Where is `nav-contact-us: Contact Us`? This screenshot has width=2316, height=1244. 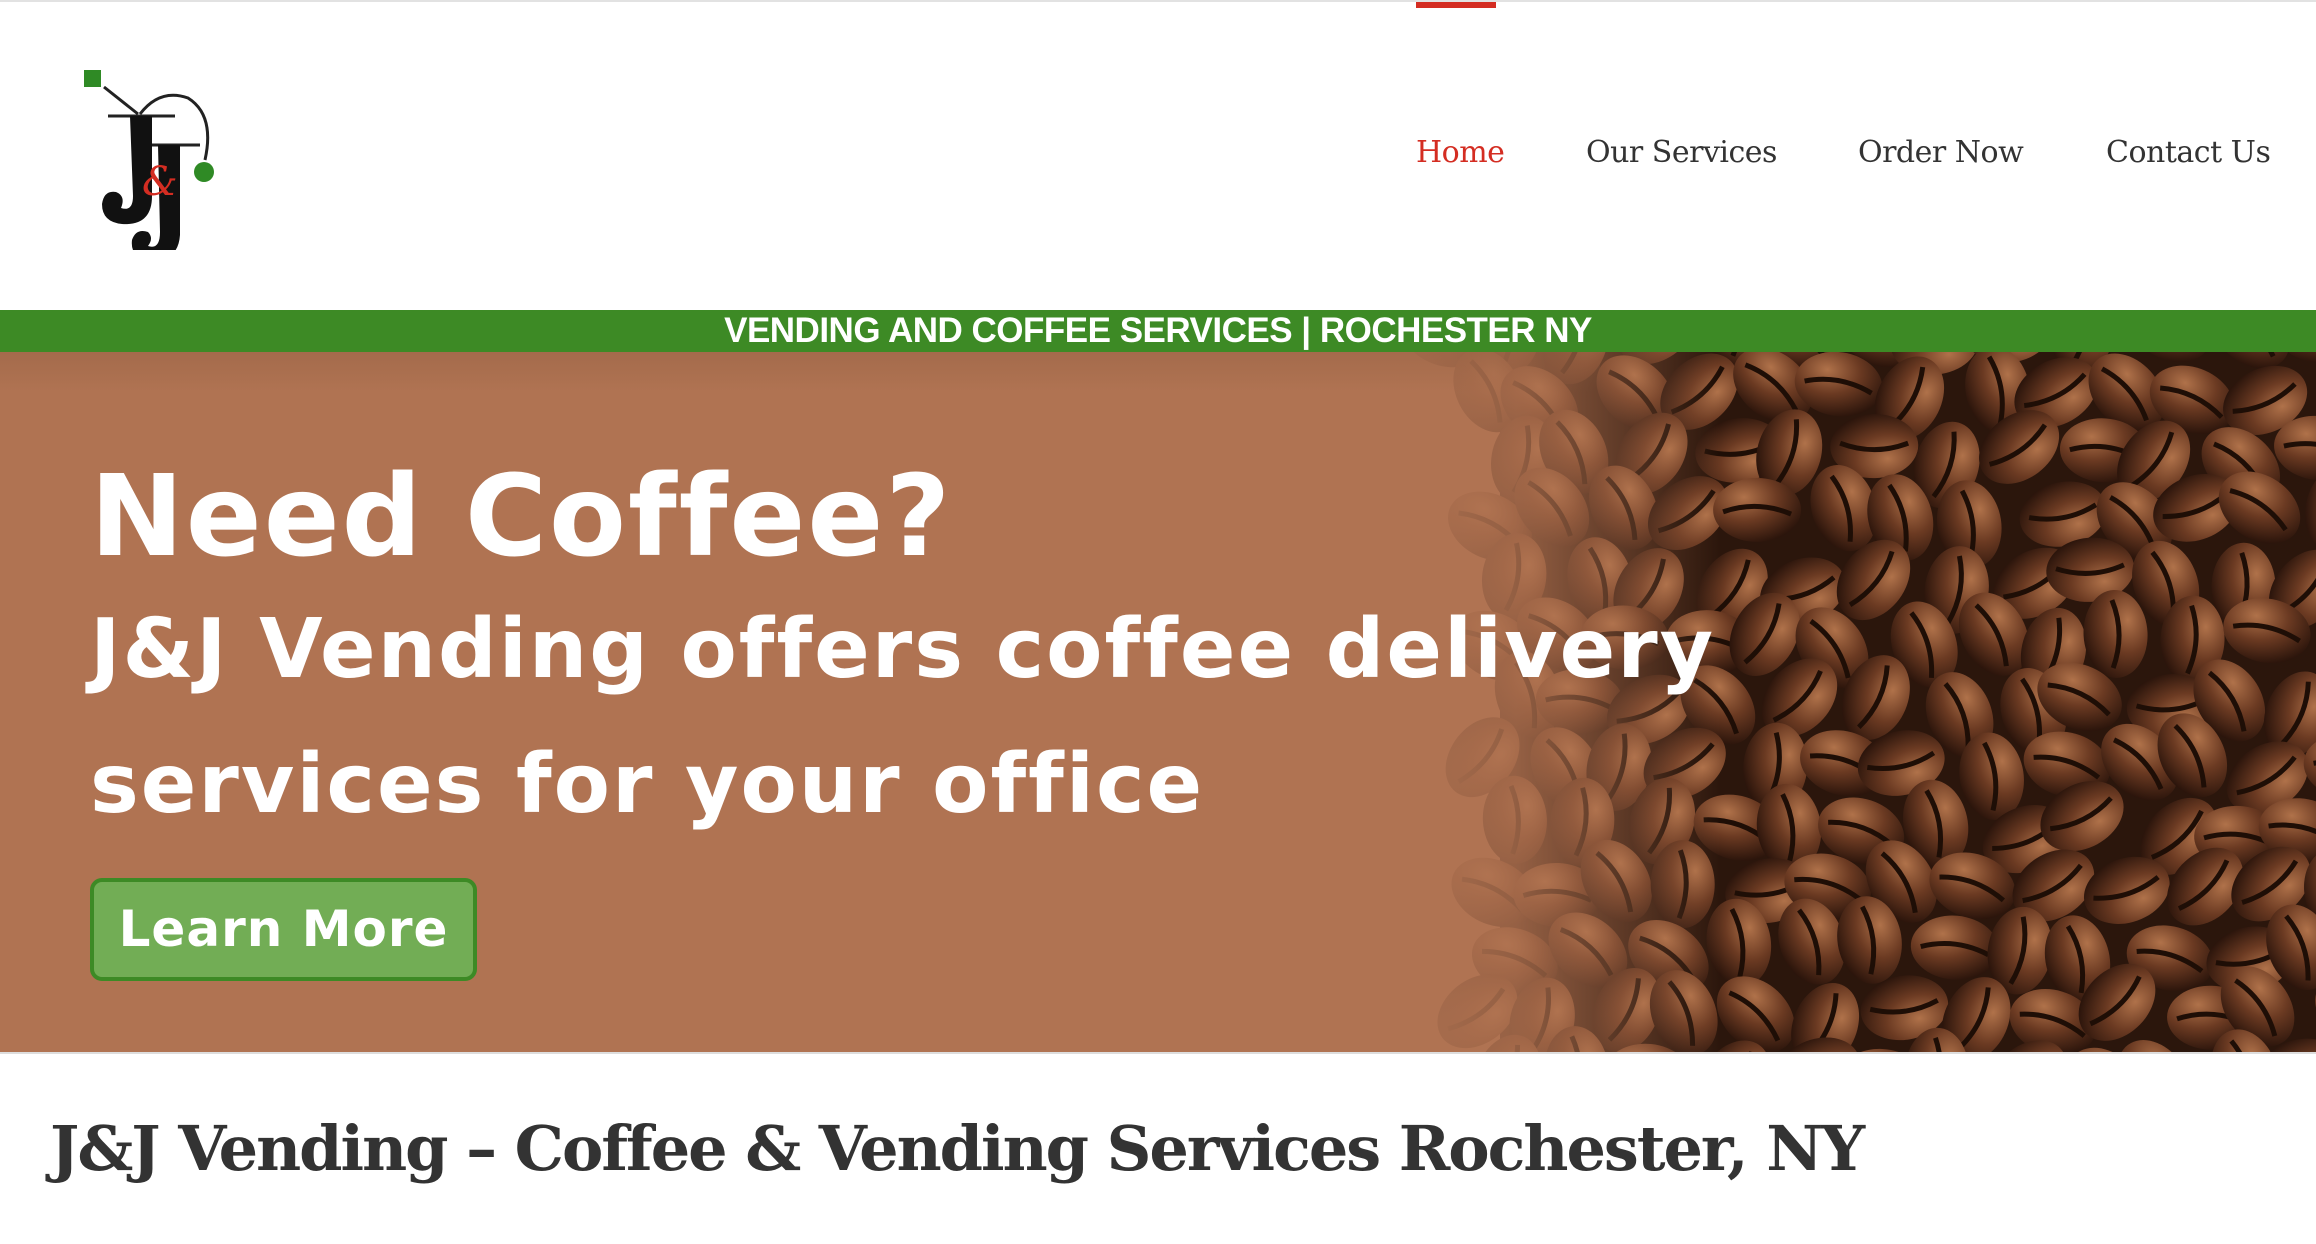
nav-contact-us: Contact Us is located at coordinates (2188, 152).